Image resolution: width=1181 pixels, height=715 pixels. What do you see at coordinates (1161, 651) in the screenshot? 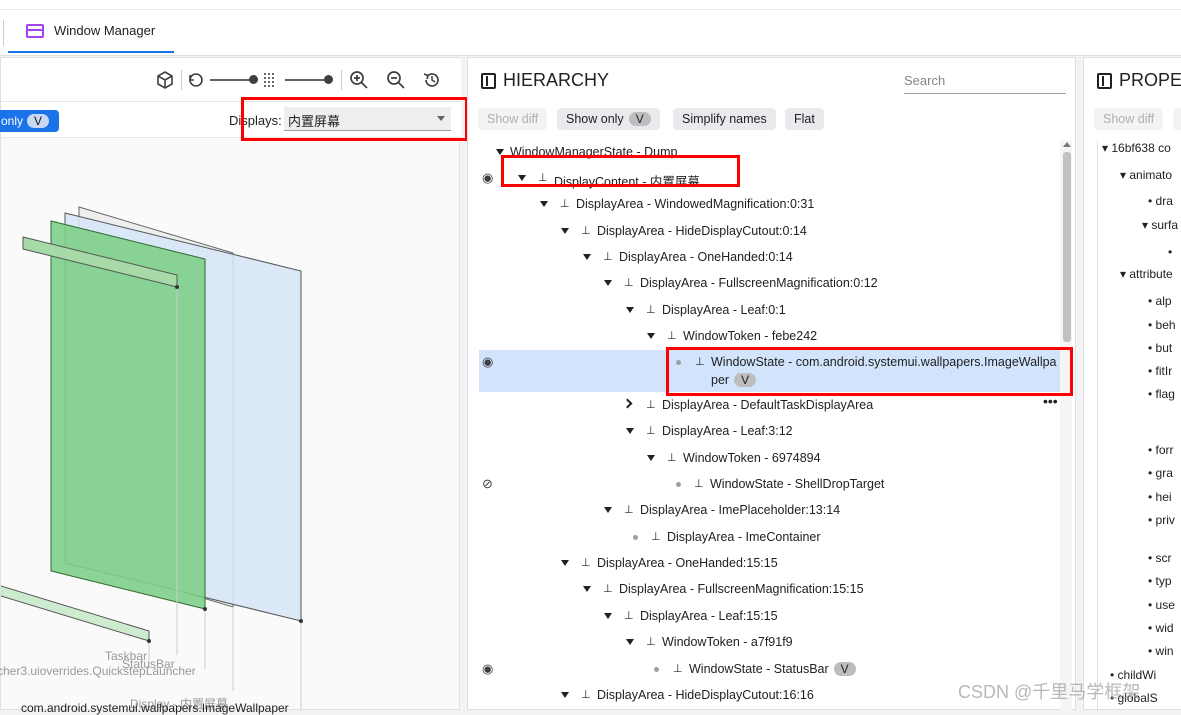
I see `prop-row: • win` at bounding box center [1161, 651].